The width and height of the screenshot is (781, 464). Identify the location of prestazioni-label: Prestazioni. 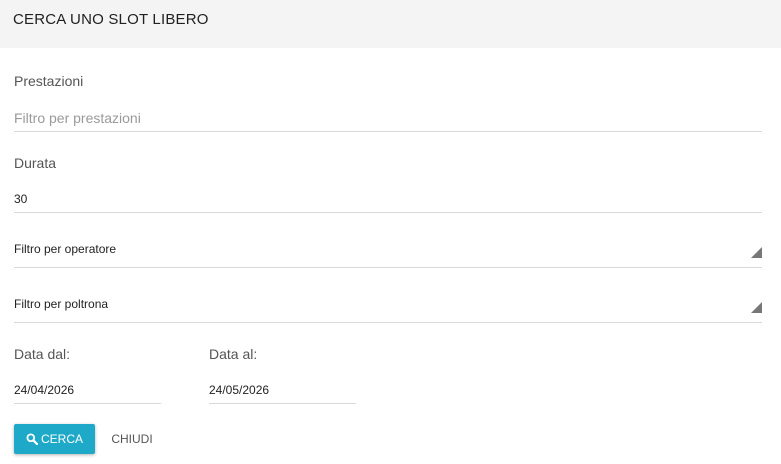
(49, 81).